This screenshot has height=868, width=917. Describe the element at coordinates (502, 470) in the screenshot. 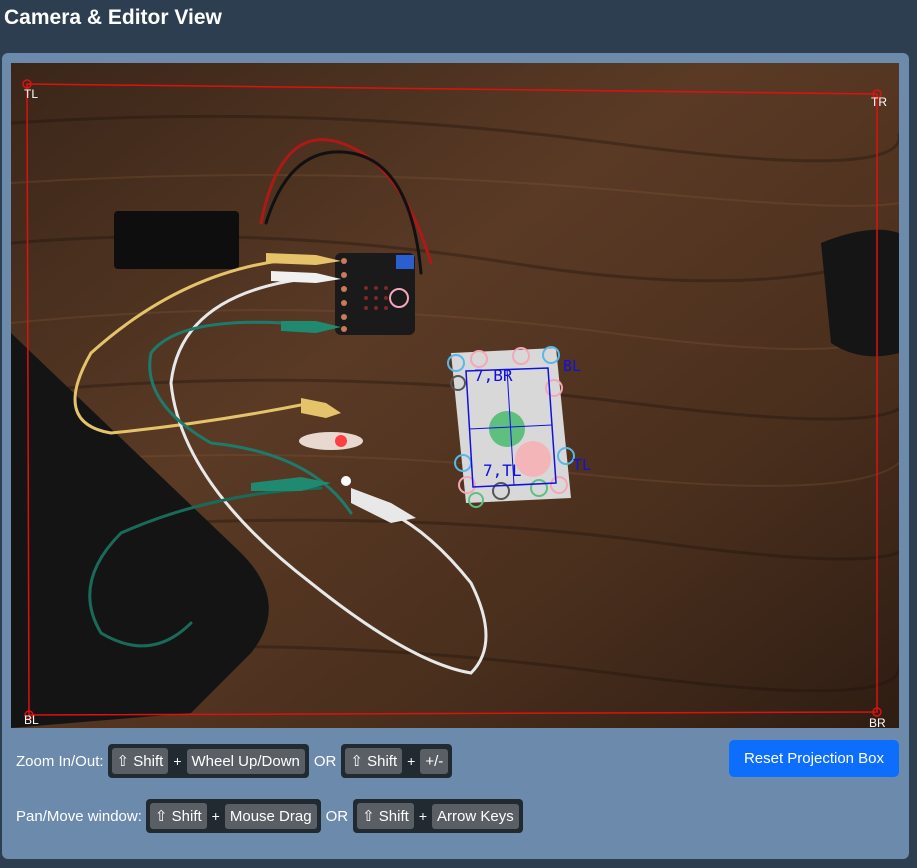

I see `marker-label-bottom: 7,TL` at that location.